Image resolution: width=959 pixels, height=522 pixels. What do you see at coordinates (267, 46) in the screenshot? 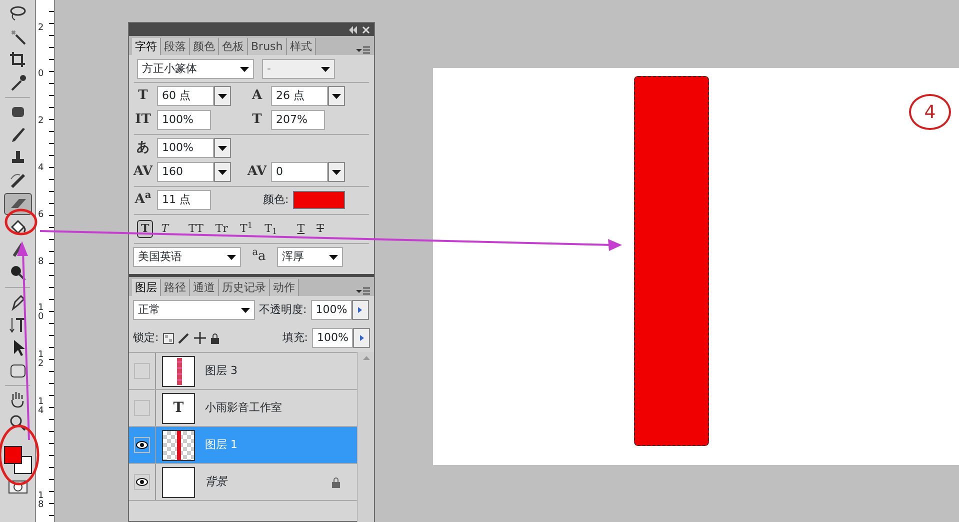
I see `panel-tab: Brush` at bounding box center [267, 46].